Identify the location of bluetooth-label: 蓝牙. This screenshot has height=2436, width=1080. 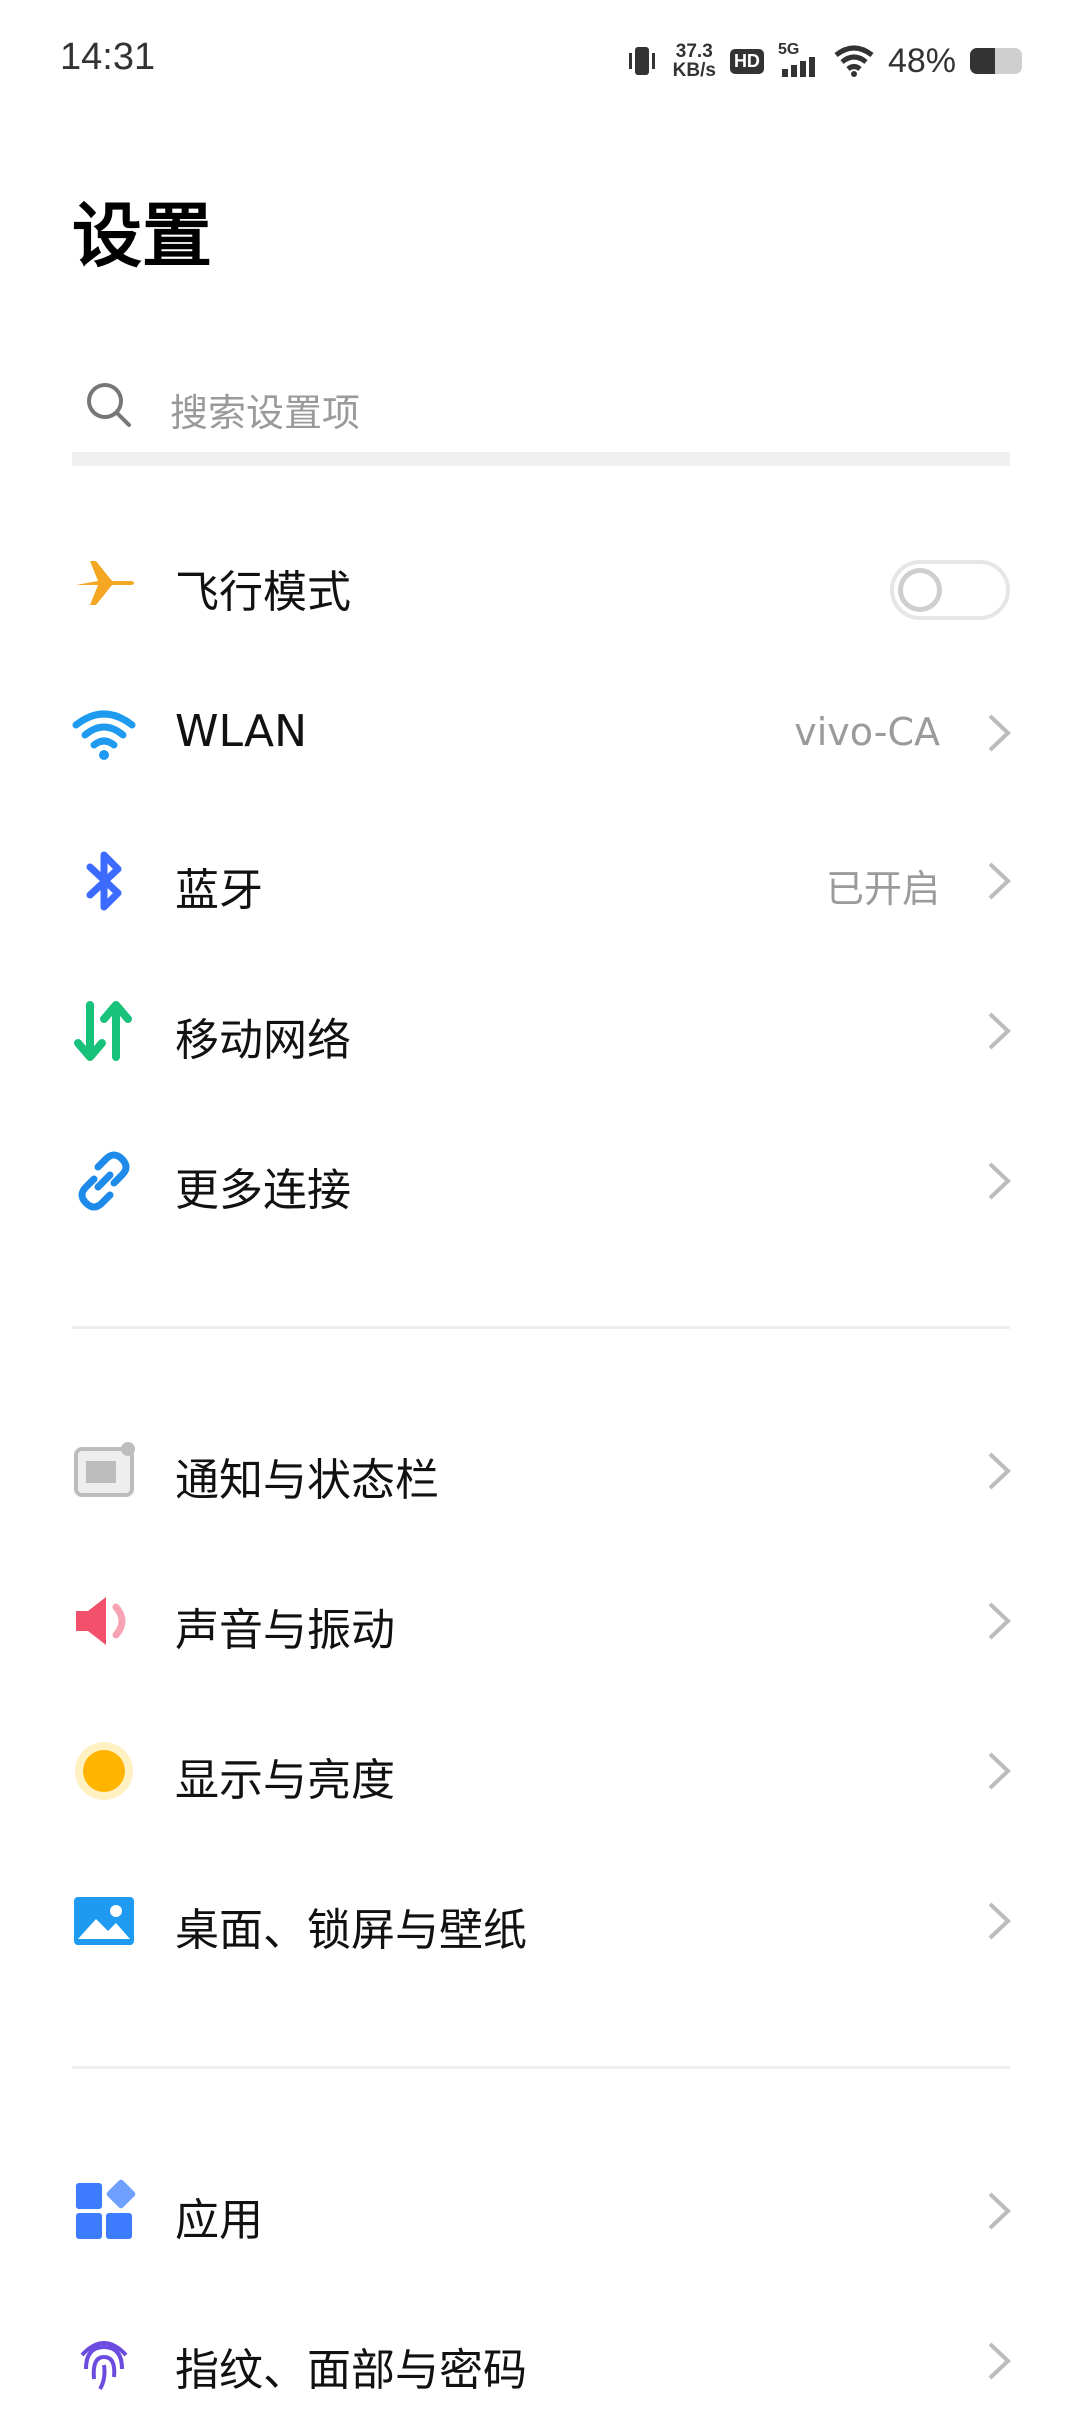
(219, 890).